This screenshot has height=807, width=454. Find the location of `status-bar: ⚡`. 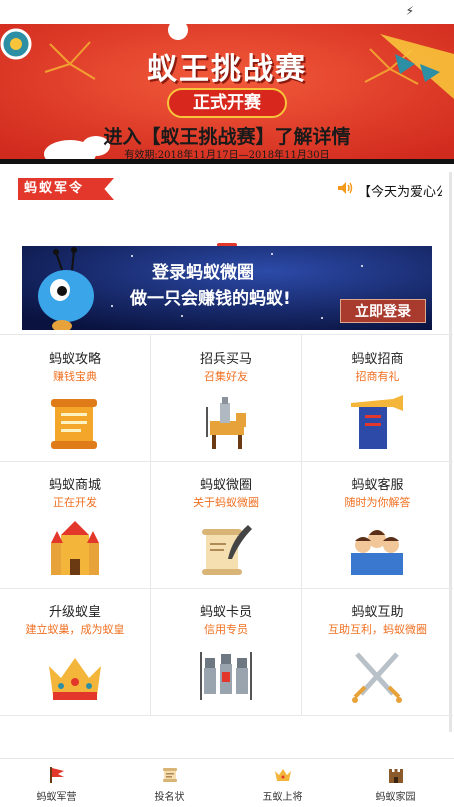

status-bar: ⚡ is located at coordinates (227, 12).